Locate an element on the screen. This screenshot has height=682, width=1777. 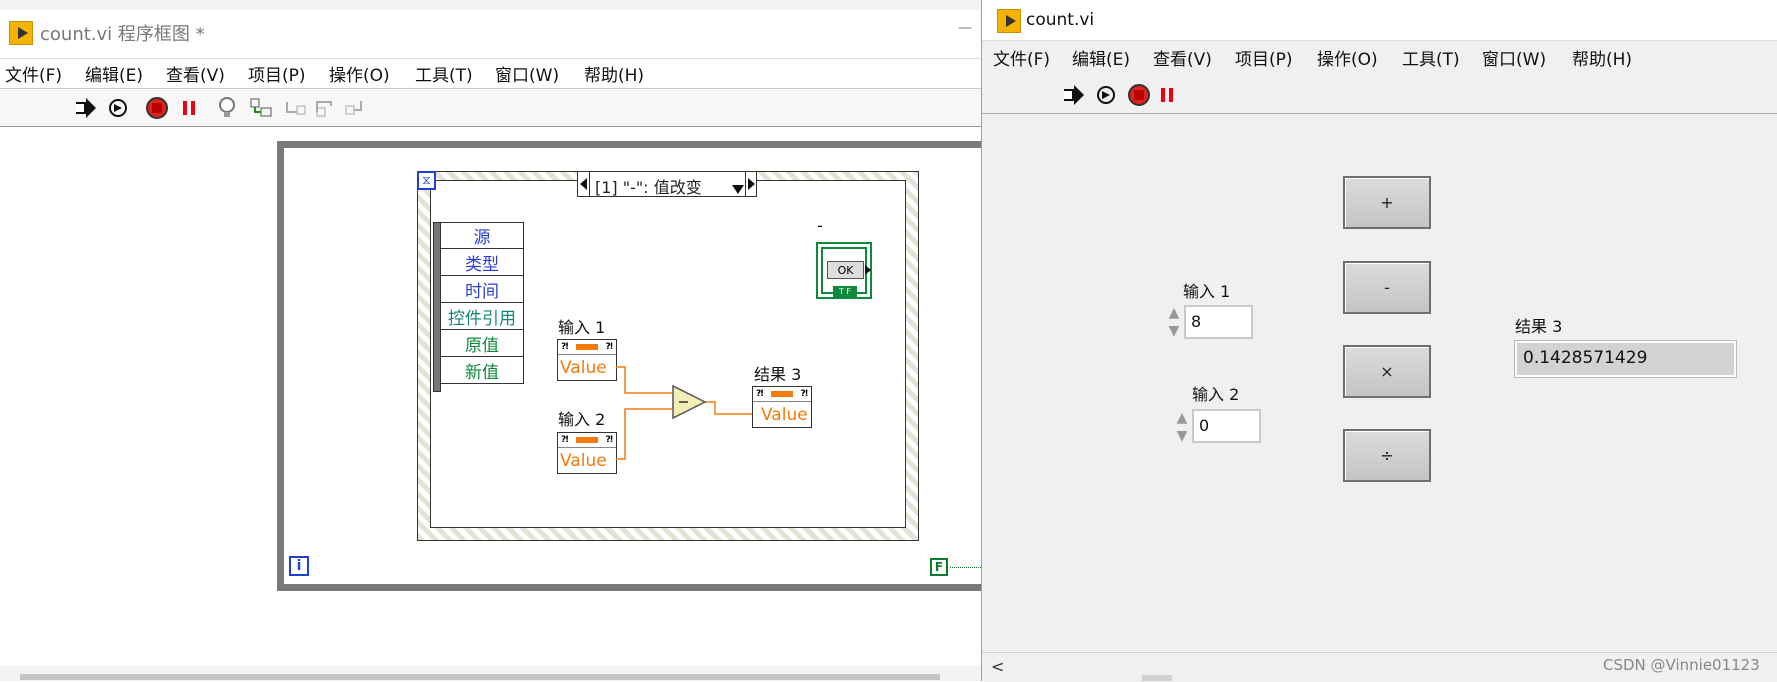
fp-toolbar is located at coordinates (1379, 95).